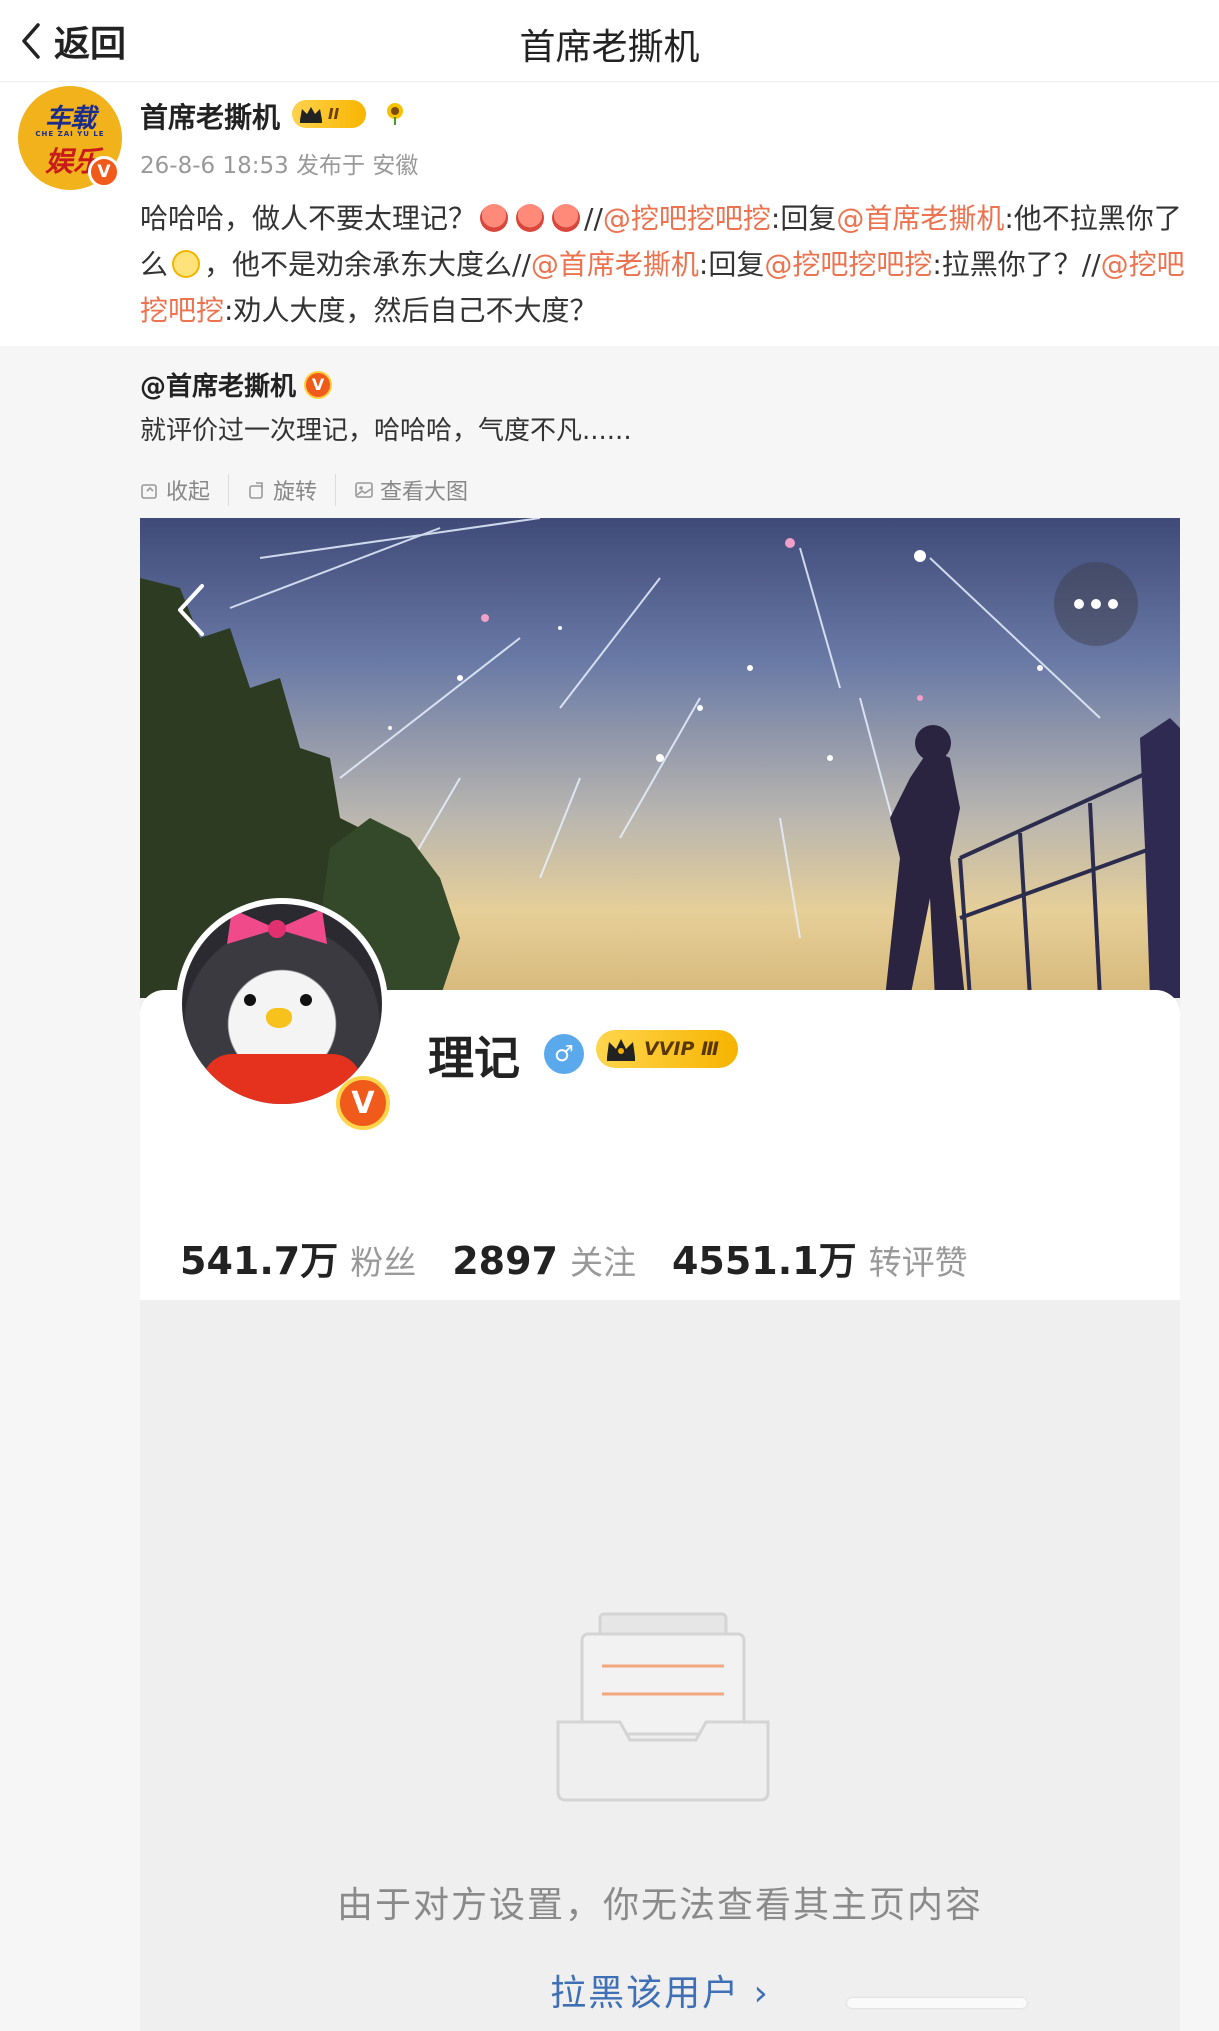  I want to click on bow-icon, so click(277, 926).